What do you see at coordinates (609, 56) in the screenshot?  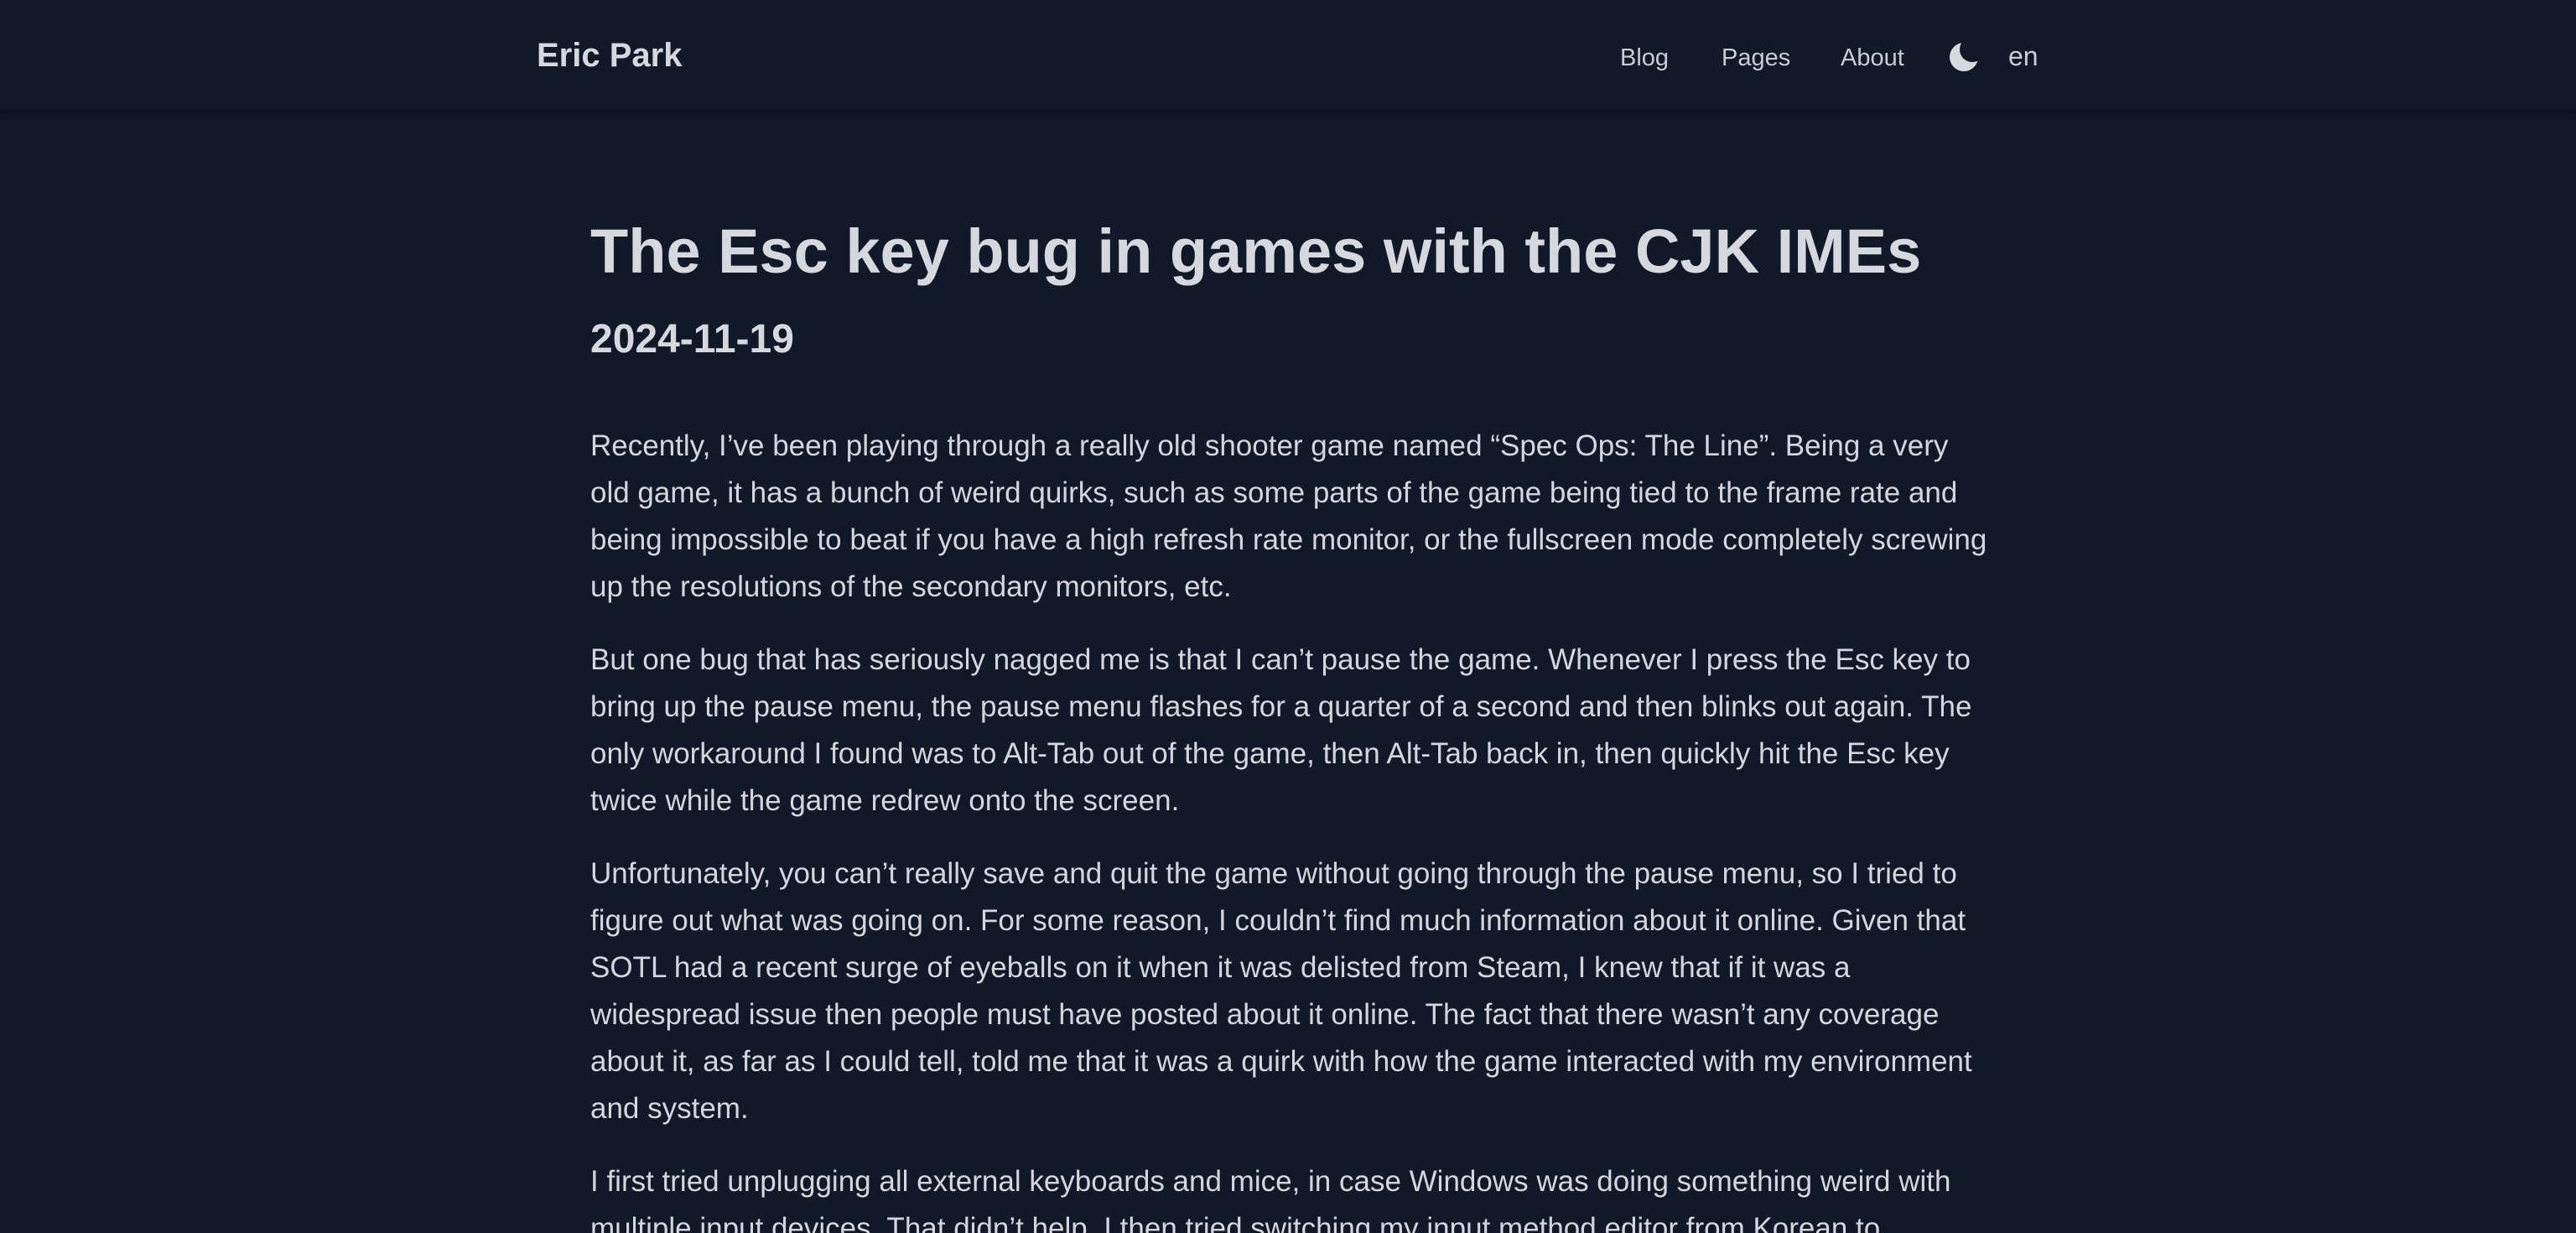 I see `site-title-link: Eric Park` at bounding box center [609, 56].